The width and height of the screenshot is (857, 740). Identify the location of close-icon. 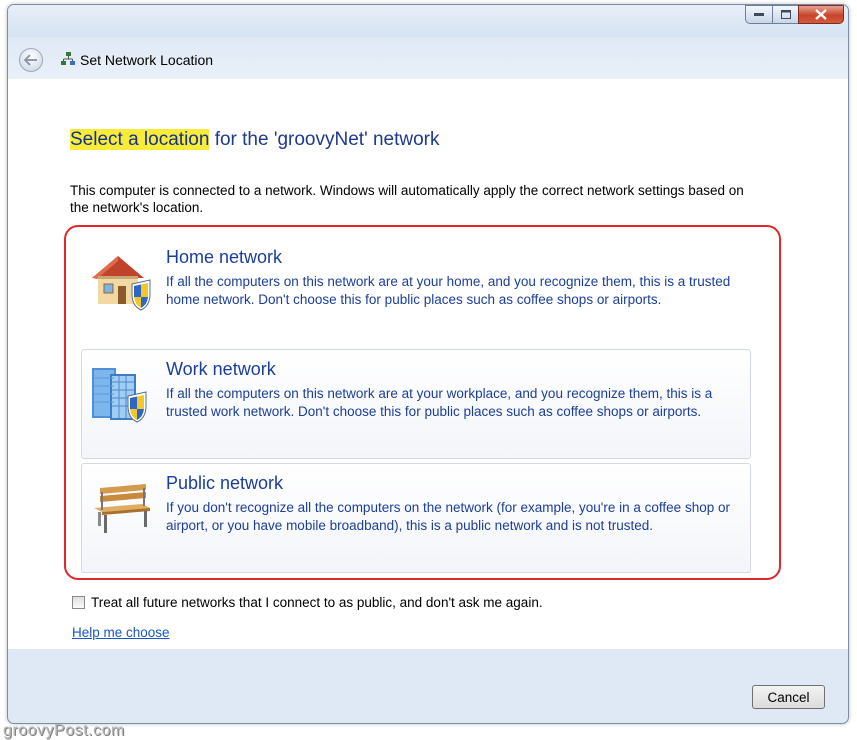
(821, 14).